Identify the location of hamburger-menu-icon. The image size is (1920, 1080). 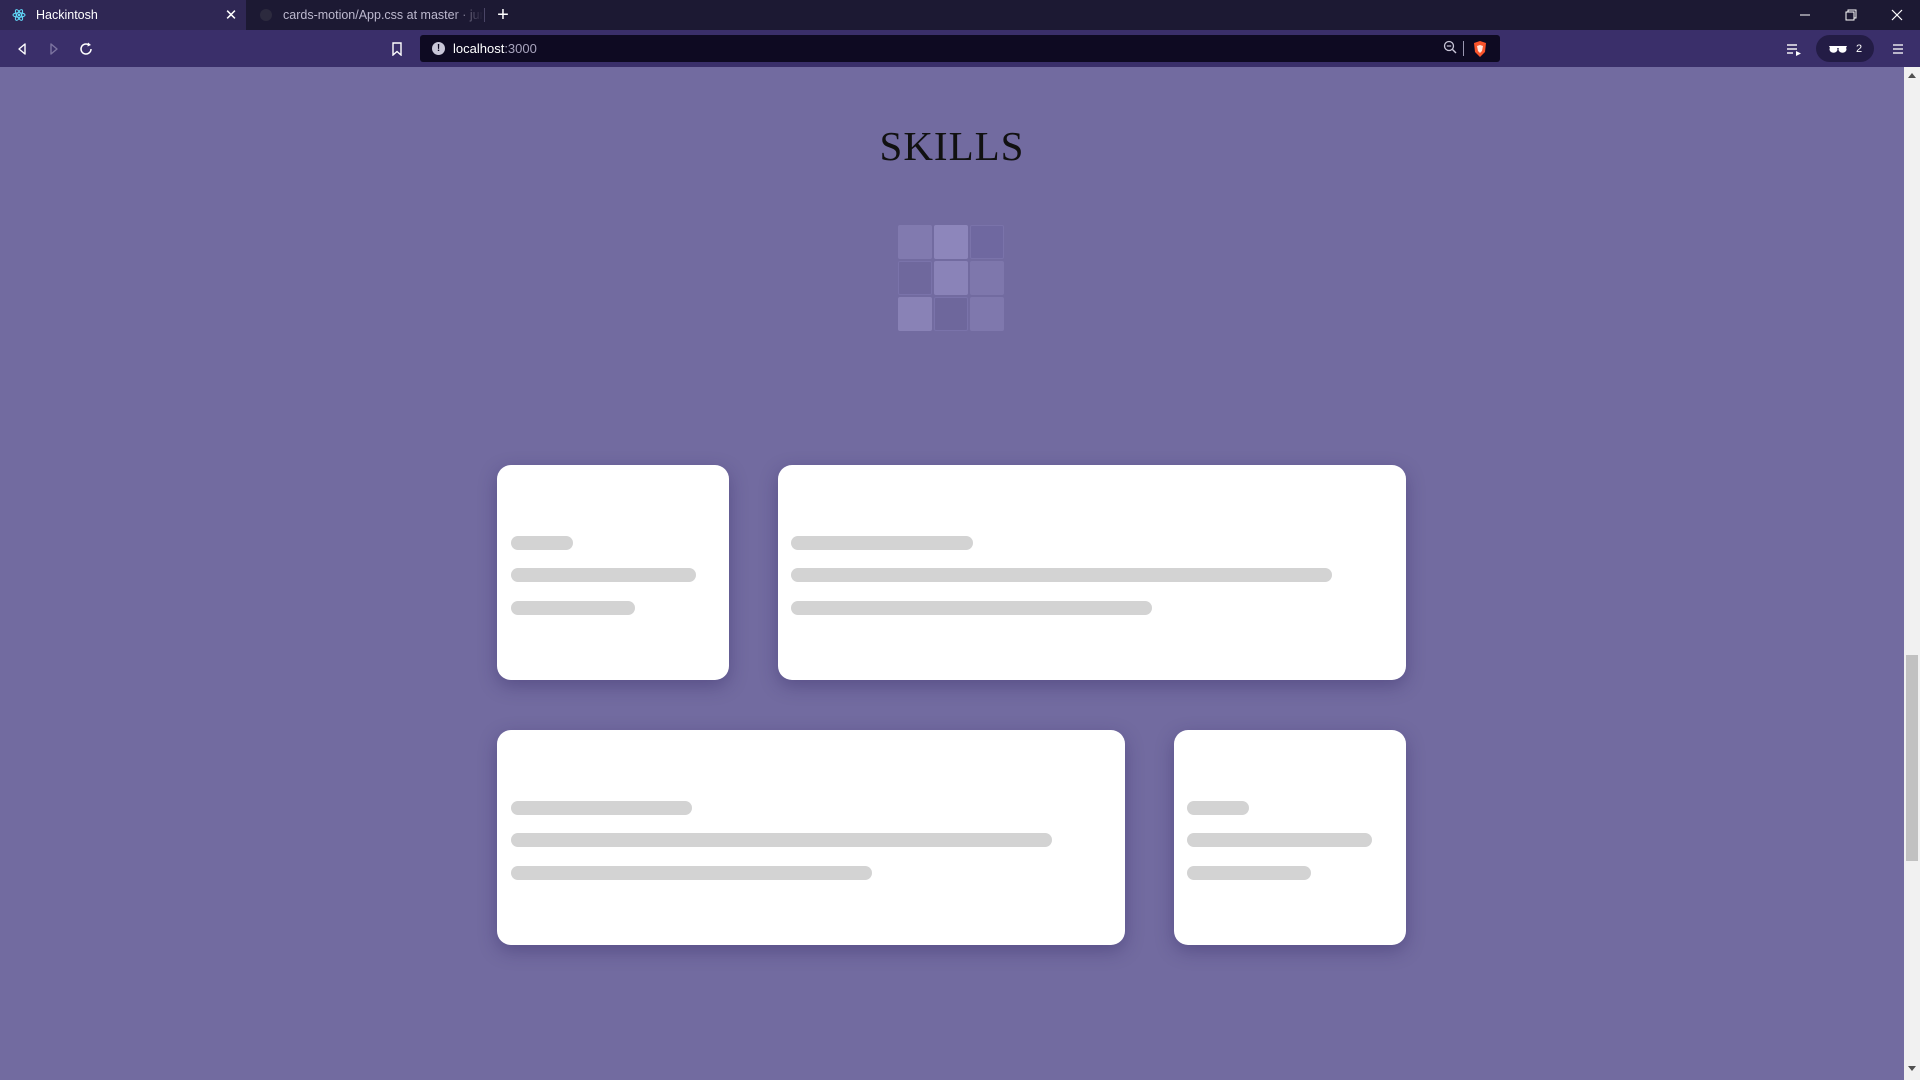
(1898, 48).